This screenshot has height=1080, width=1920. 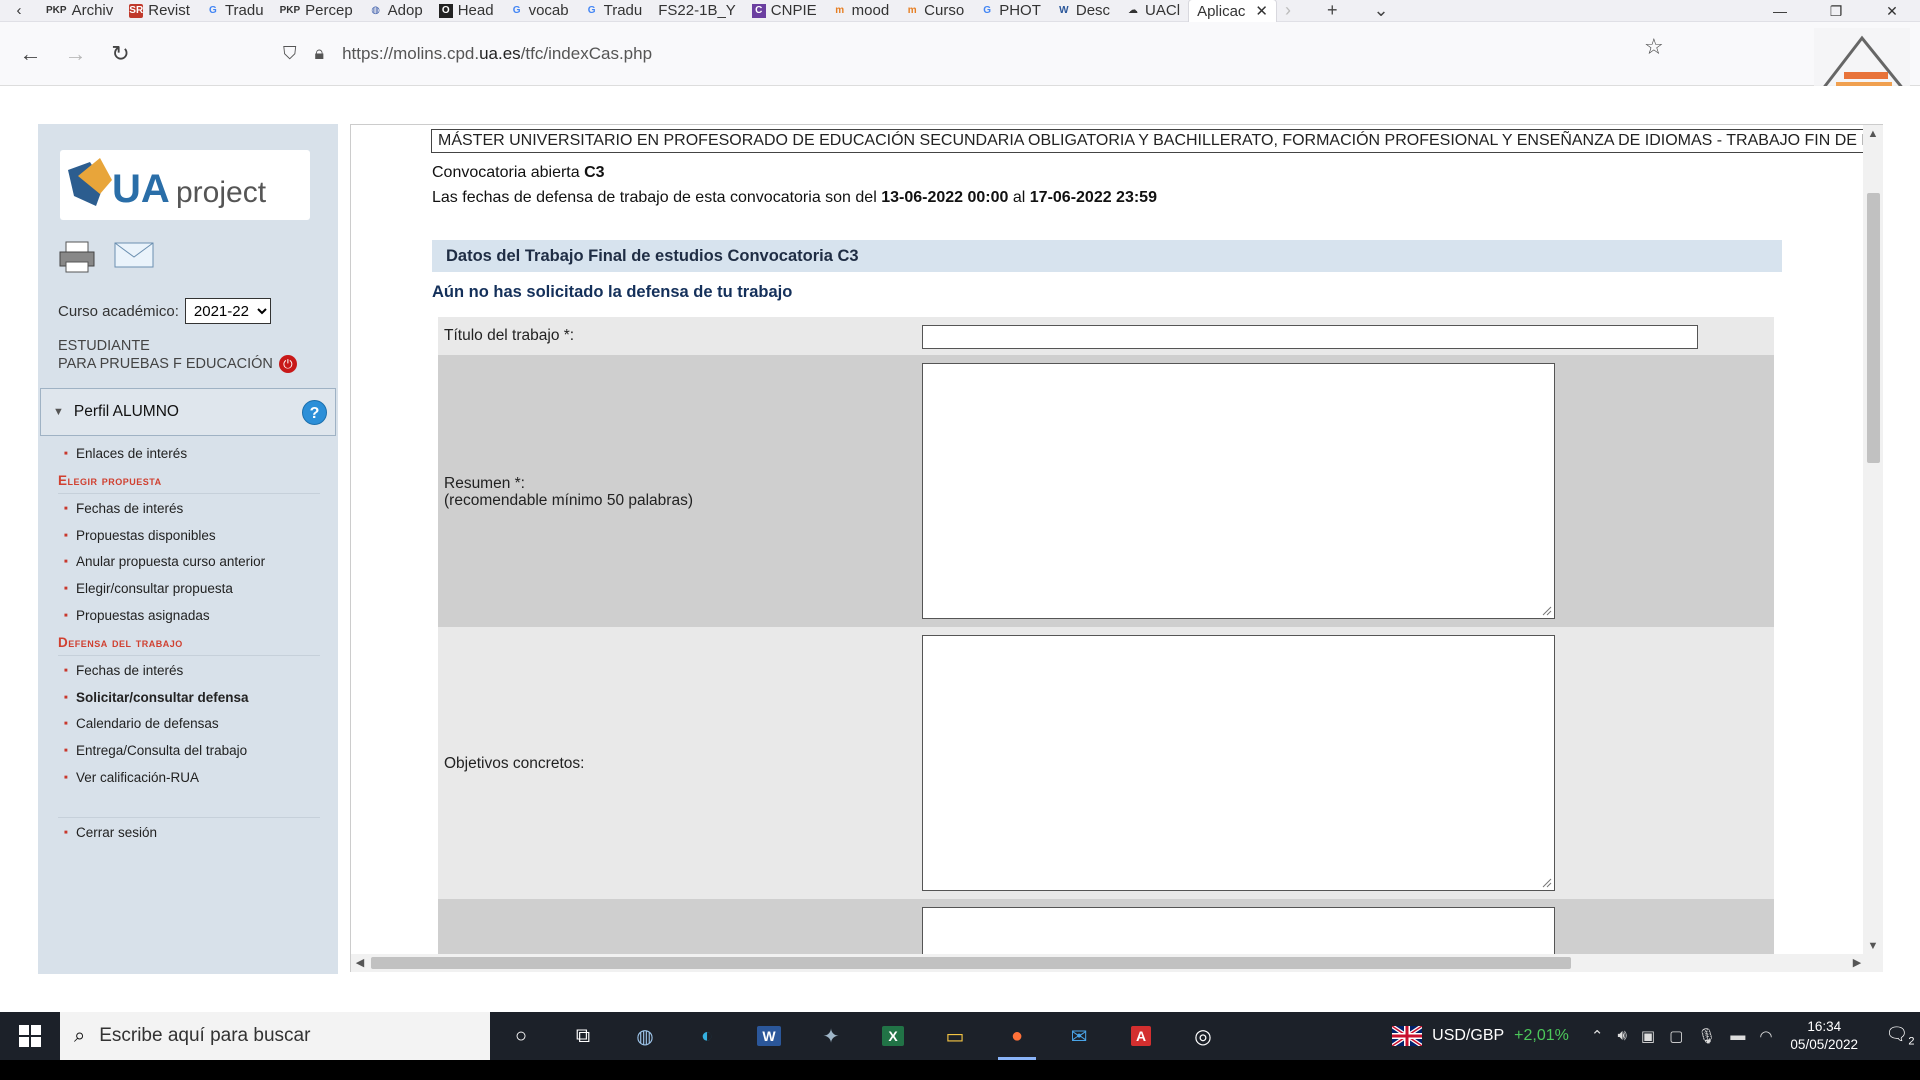 I want to click on sidebar-item-cerrar-sesion: Cerrar sesión, so click(x=189, y=833).